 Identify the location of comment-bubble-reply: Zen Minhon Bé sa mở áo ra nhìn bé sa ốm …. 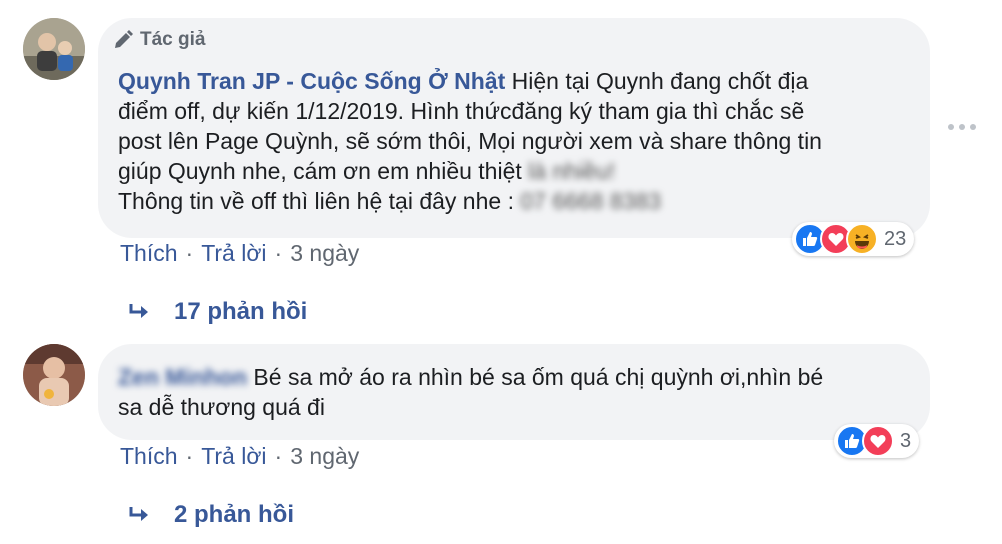
(514, 392).